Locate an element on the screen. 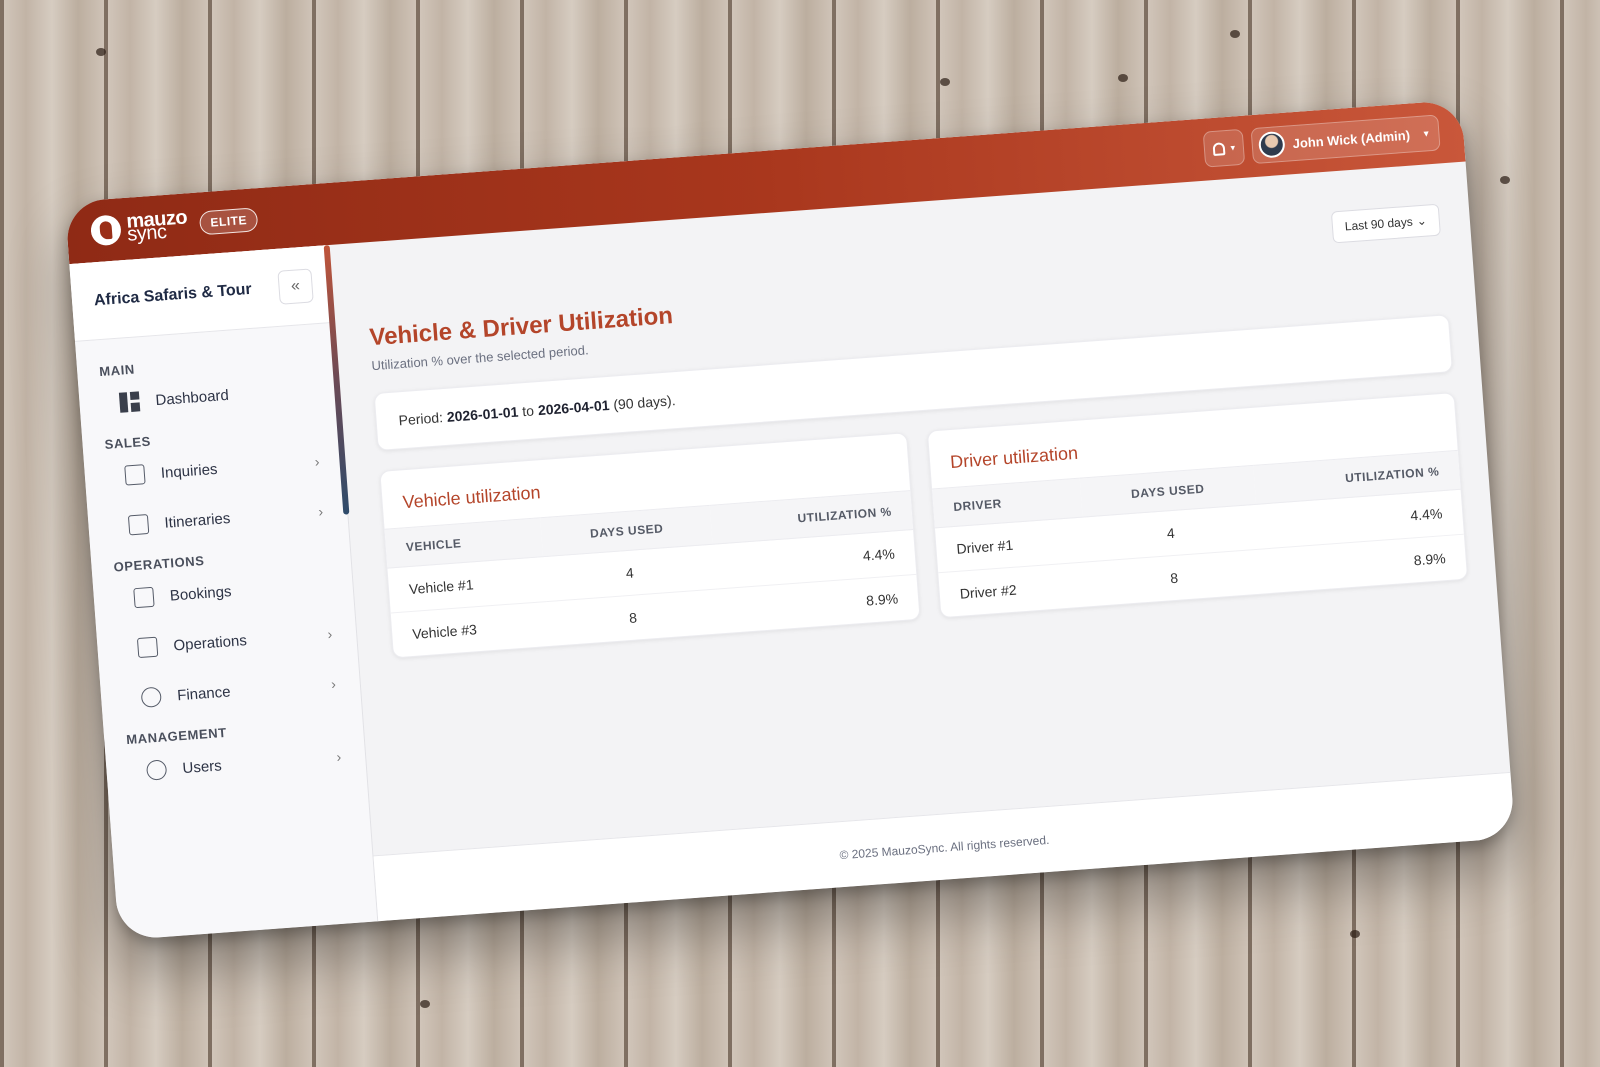  table-cell: Driver #2 is located at coordinates (988, 591).